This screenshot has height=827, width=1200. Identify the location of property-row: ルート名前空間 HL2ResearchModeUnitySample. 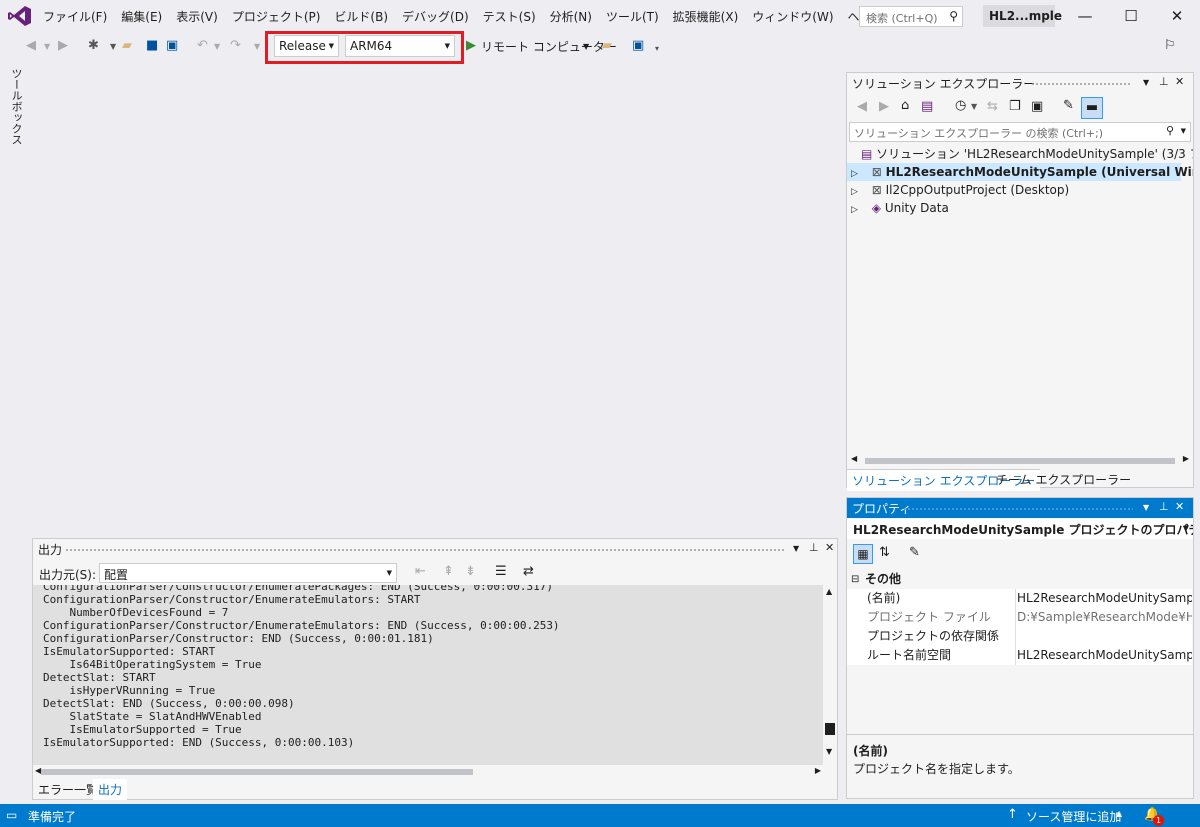
(1019, 655).